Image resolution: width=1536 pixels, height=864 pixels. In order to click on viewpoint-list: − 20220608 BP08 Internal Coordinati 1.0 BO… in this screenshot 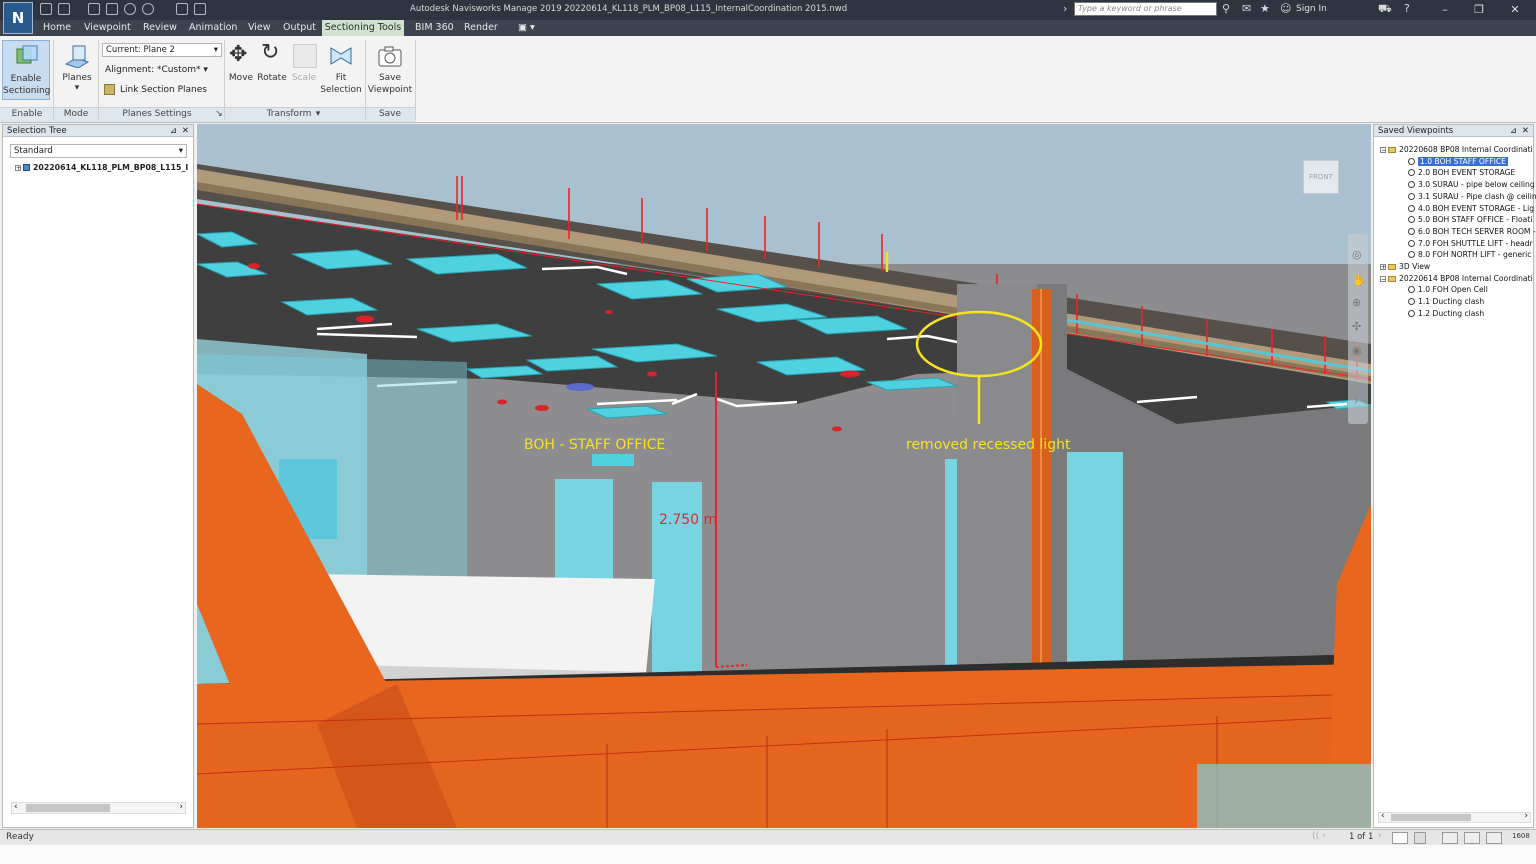, I will do `click(1458, 234)`.